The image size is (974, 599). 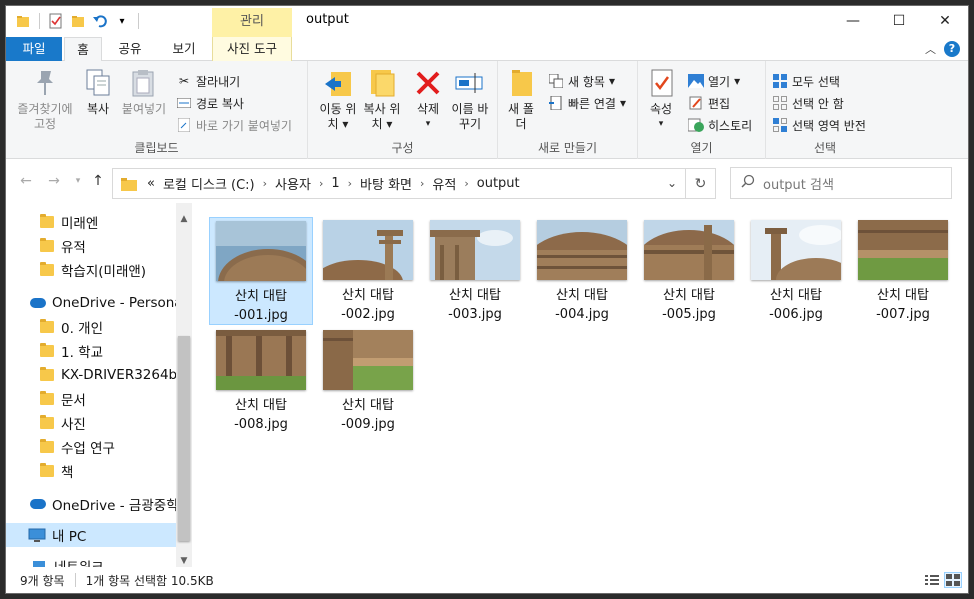 I want to click on sidebar-item-folder: 사진, so click(x=91, y=423).